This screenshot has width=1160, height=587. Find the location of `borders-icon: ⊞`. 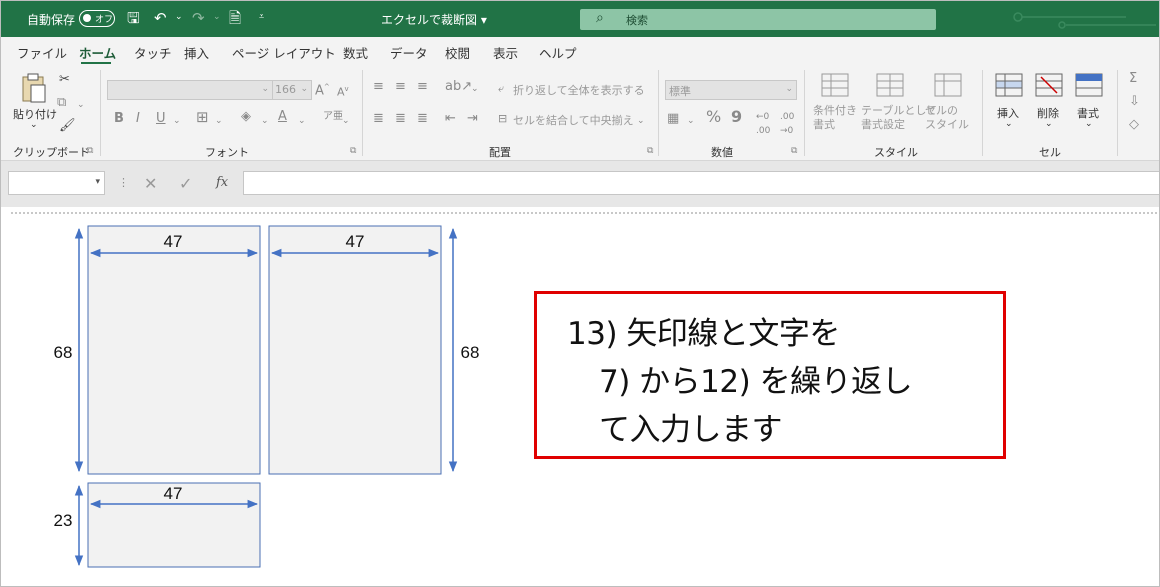

borders-icon: ⊞ is located at coordinates (202, 117).